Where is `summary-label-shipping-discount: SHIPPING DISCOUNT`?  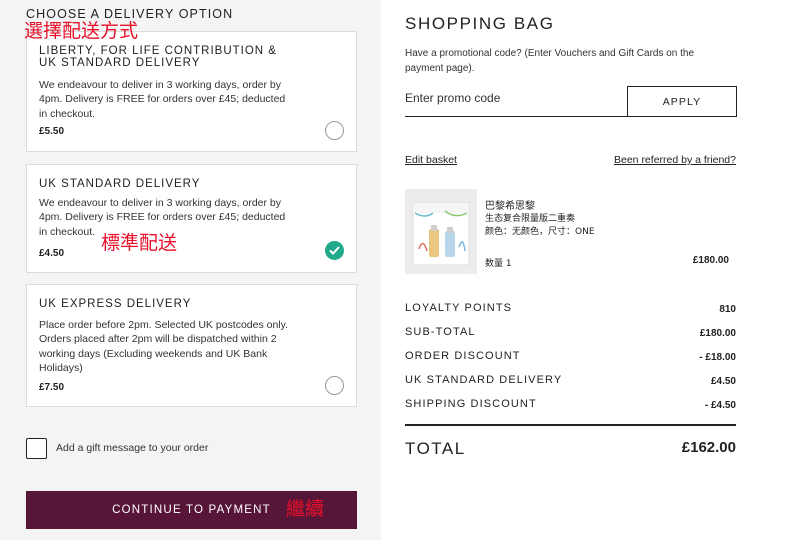 summary-label-shipping-discount: SHIPPING DISCOUNT is located at coordinates (471, 404).